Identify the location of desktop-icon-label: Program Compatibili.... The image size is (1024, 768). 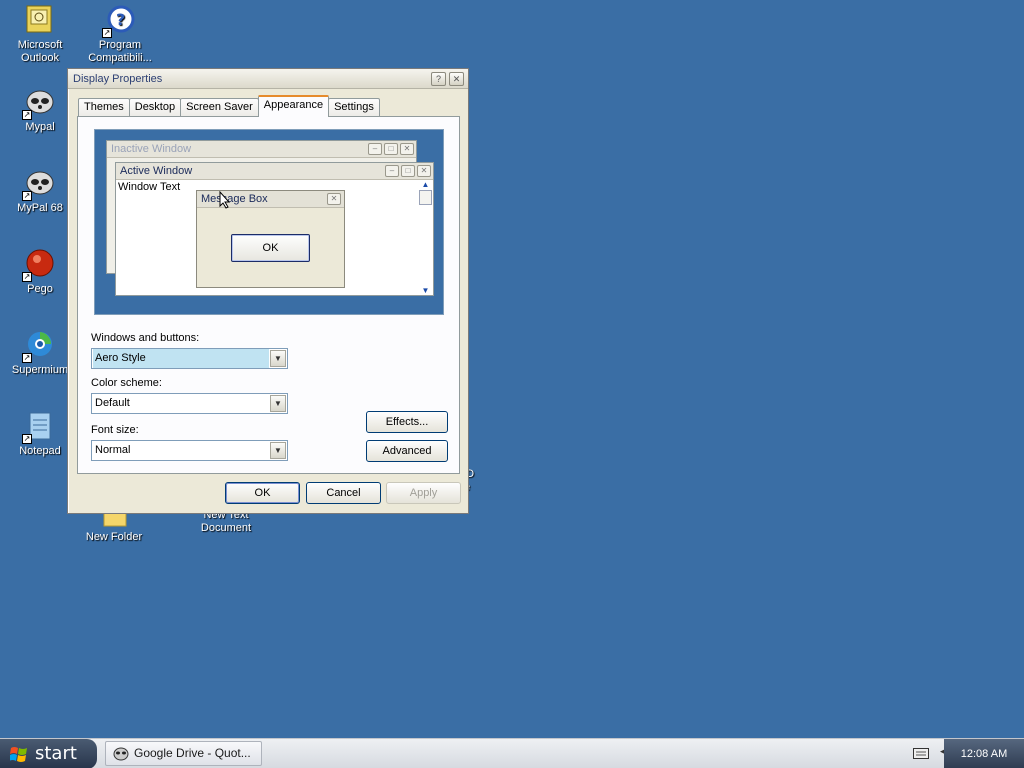
(120, 51).